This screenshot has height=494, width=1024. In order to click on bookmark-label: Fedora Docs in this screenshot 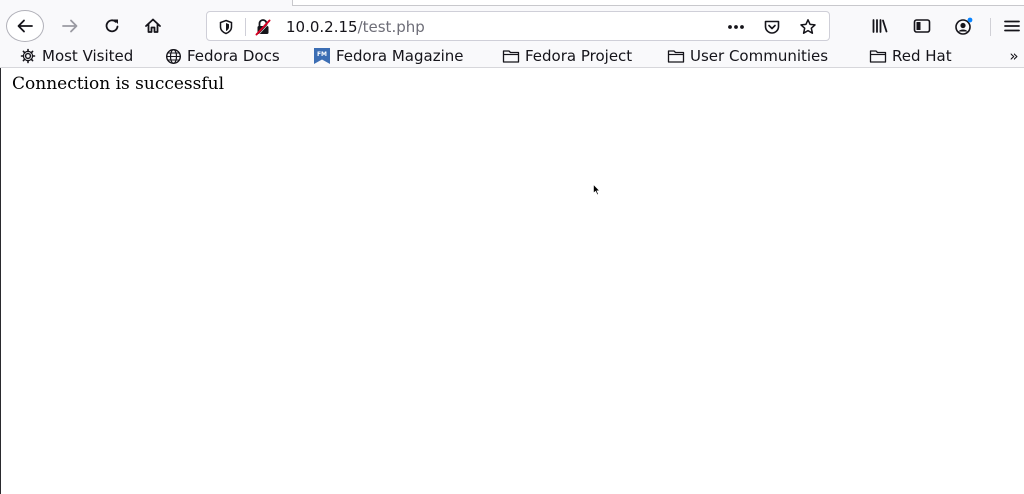, I will do `click(233, 56)`.